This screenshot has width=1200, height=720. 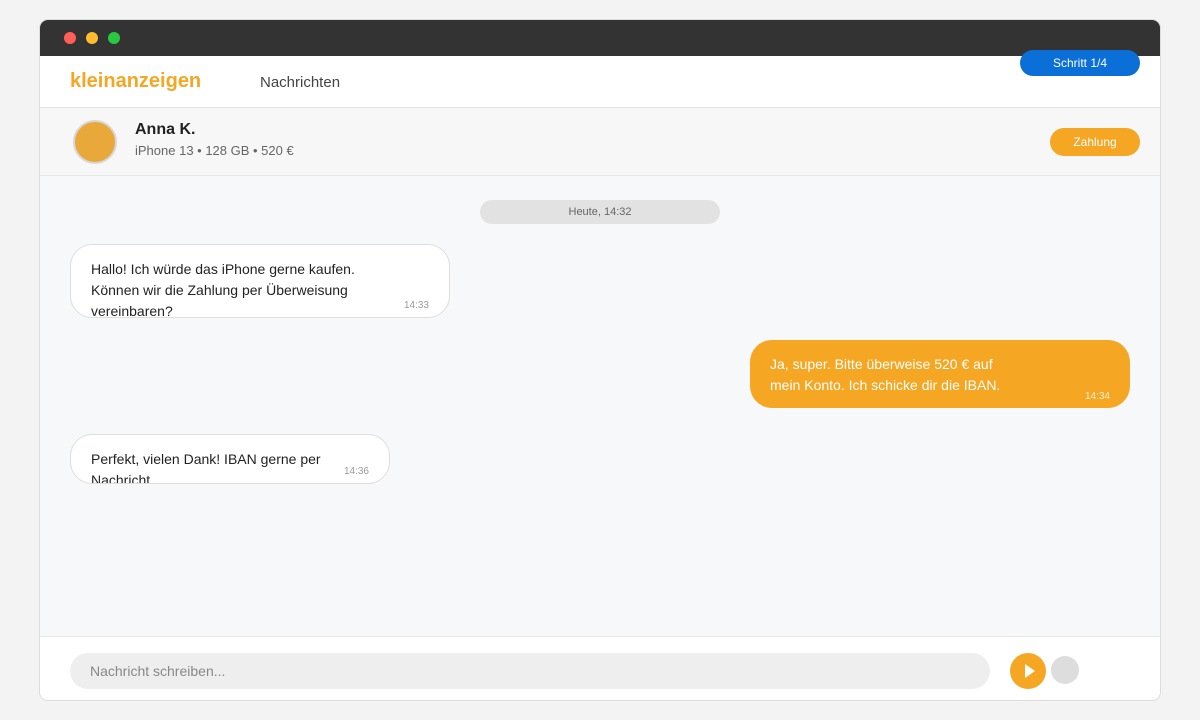 I want to click on avatar, so click(x=95, y=142).